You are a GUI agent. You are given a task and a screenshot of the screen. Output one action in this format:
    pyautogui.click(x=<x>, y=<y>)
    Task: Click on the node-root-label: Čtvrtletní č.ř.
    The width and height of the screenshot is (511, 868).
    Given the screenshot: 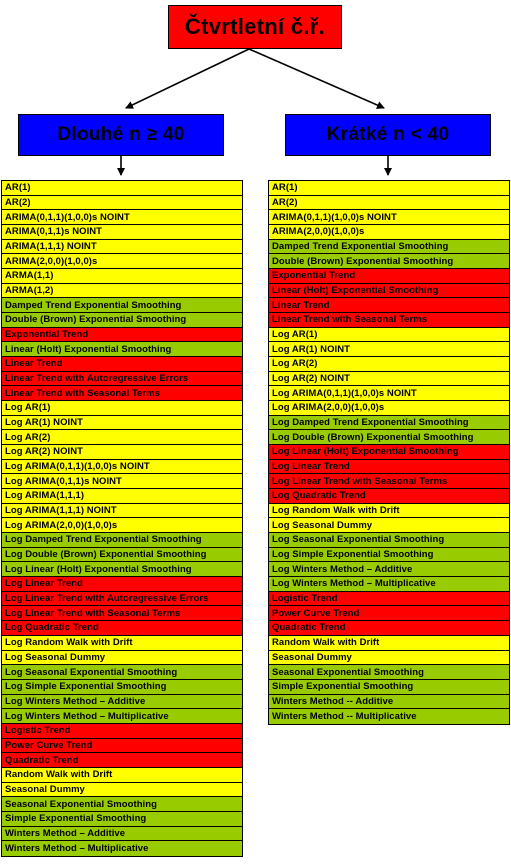 What is the action you would take?
    pyautogui.click(x=255, y=26)
    